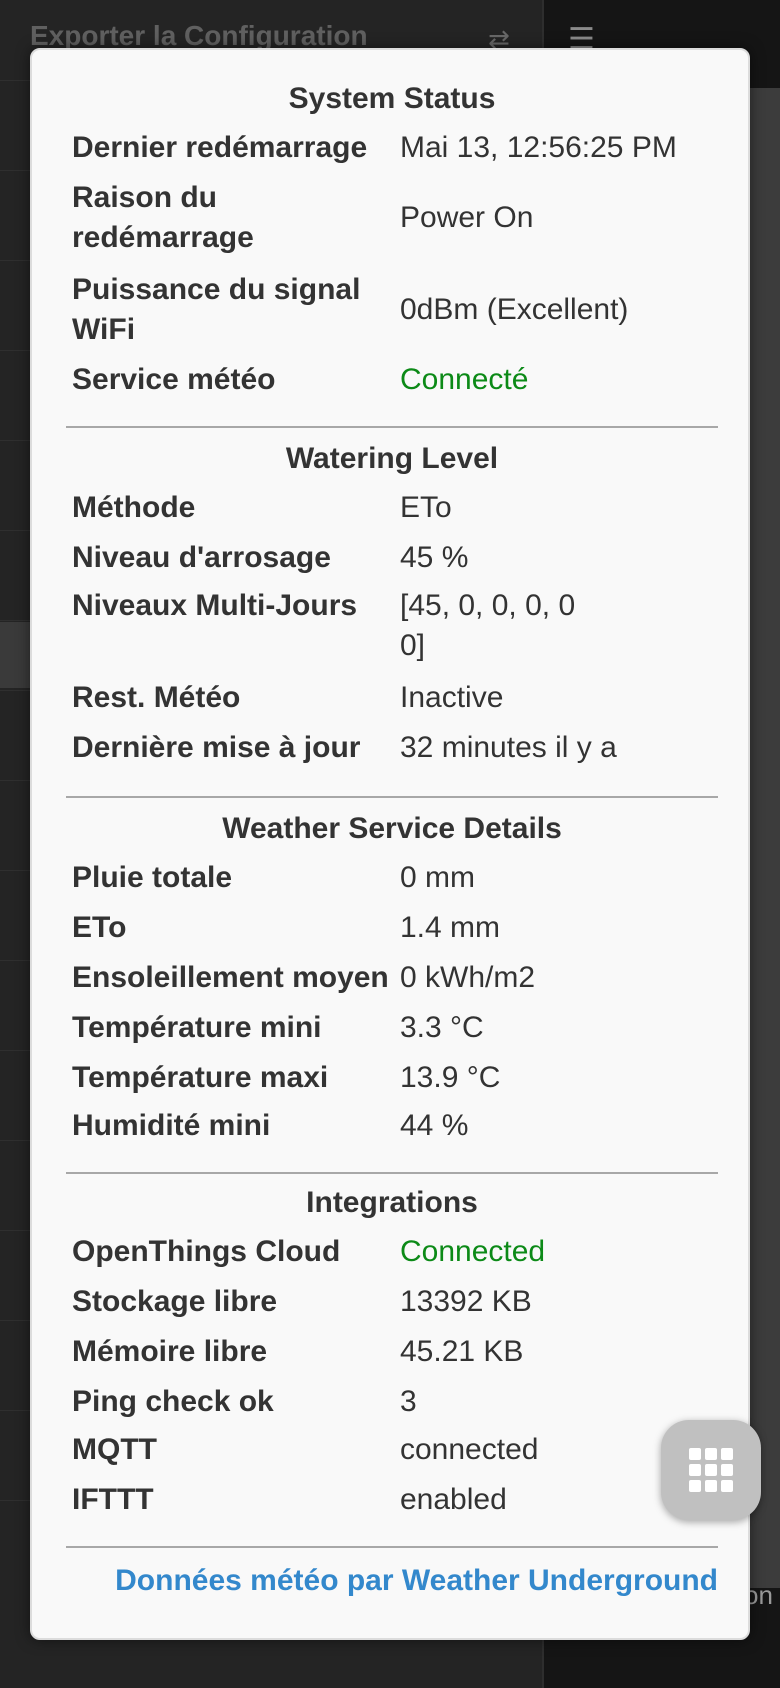  What do you see at coordinates (450, 1077) in the screenshot?
I see `row-value: 13.9 °C` at bounding box center [450, 1077].